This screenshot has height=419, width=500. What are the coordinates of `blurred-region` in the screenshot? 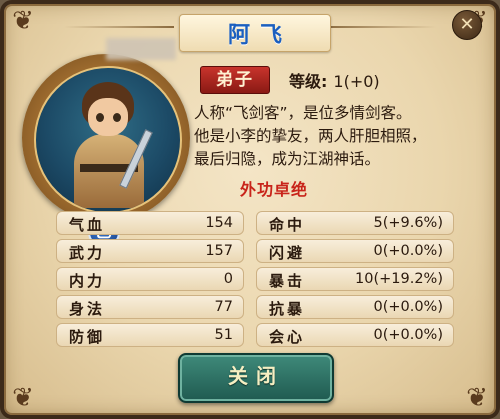 It's located at (141, 49).